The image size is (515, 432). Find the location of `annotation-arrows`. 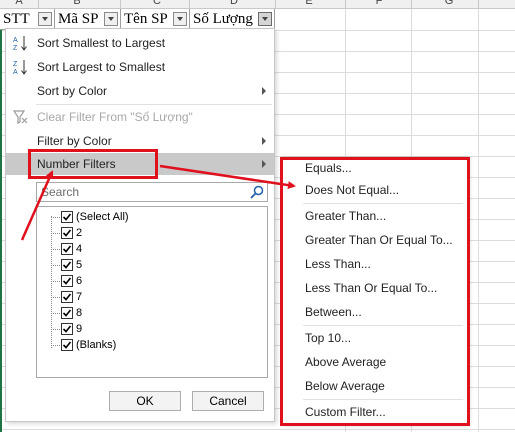

annotation-arrows is located at coordinates (158, 202).